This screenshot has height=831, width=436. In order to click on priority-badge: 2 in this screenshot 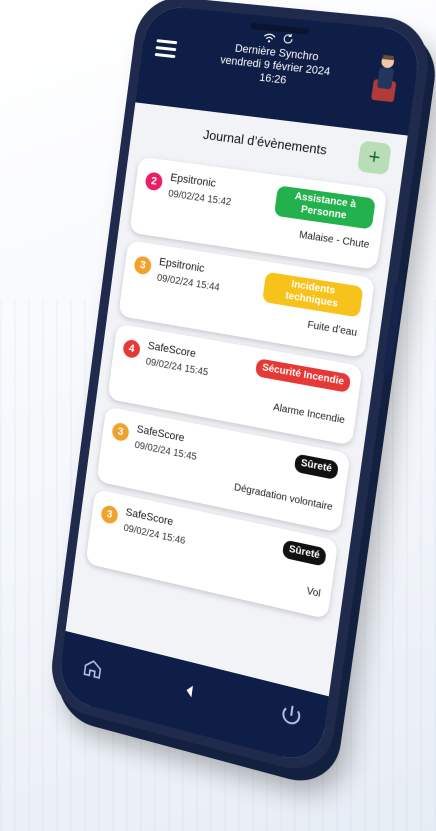, I will do `click(154, 181)`.